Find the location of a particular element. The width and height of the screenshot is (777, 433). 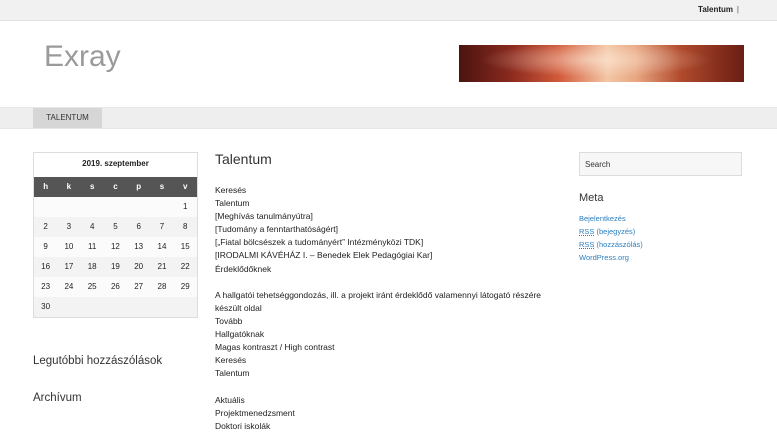

calendar-week-row: 2 3 4 5 6 7 8 is located at coordinates (115, 227).